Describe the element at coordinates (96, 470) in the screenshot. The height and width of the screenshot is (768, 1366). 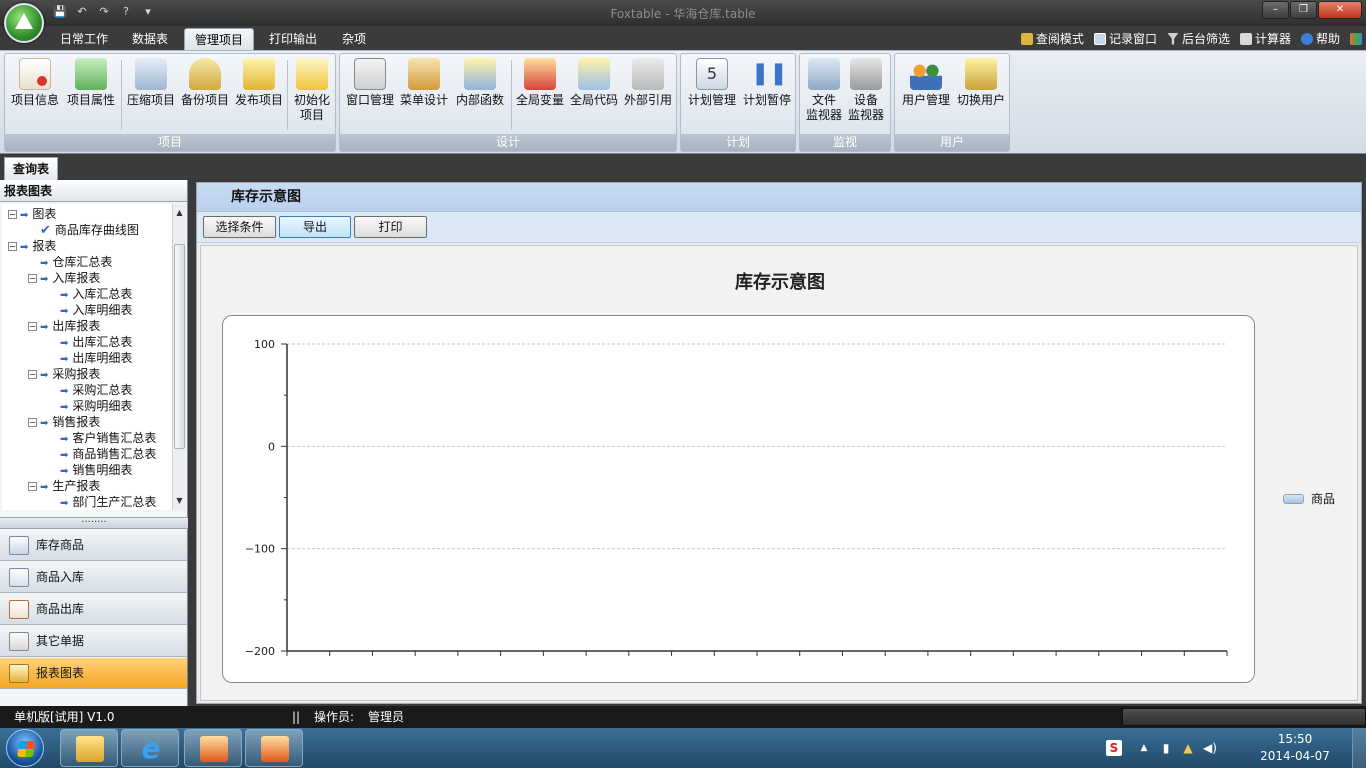
I see `tree-node: ➡ 销售明细表` at that location.